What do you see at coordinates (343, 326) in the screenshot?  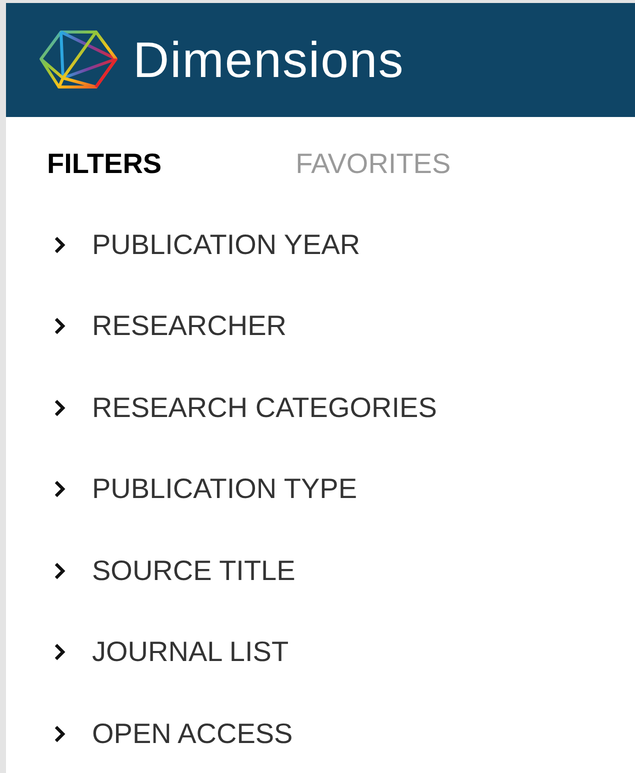 I see `filter-item: RESEARCHER` at bounding box center [343, 326].